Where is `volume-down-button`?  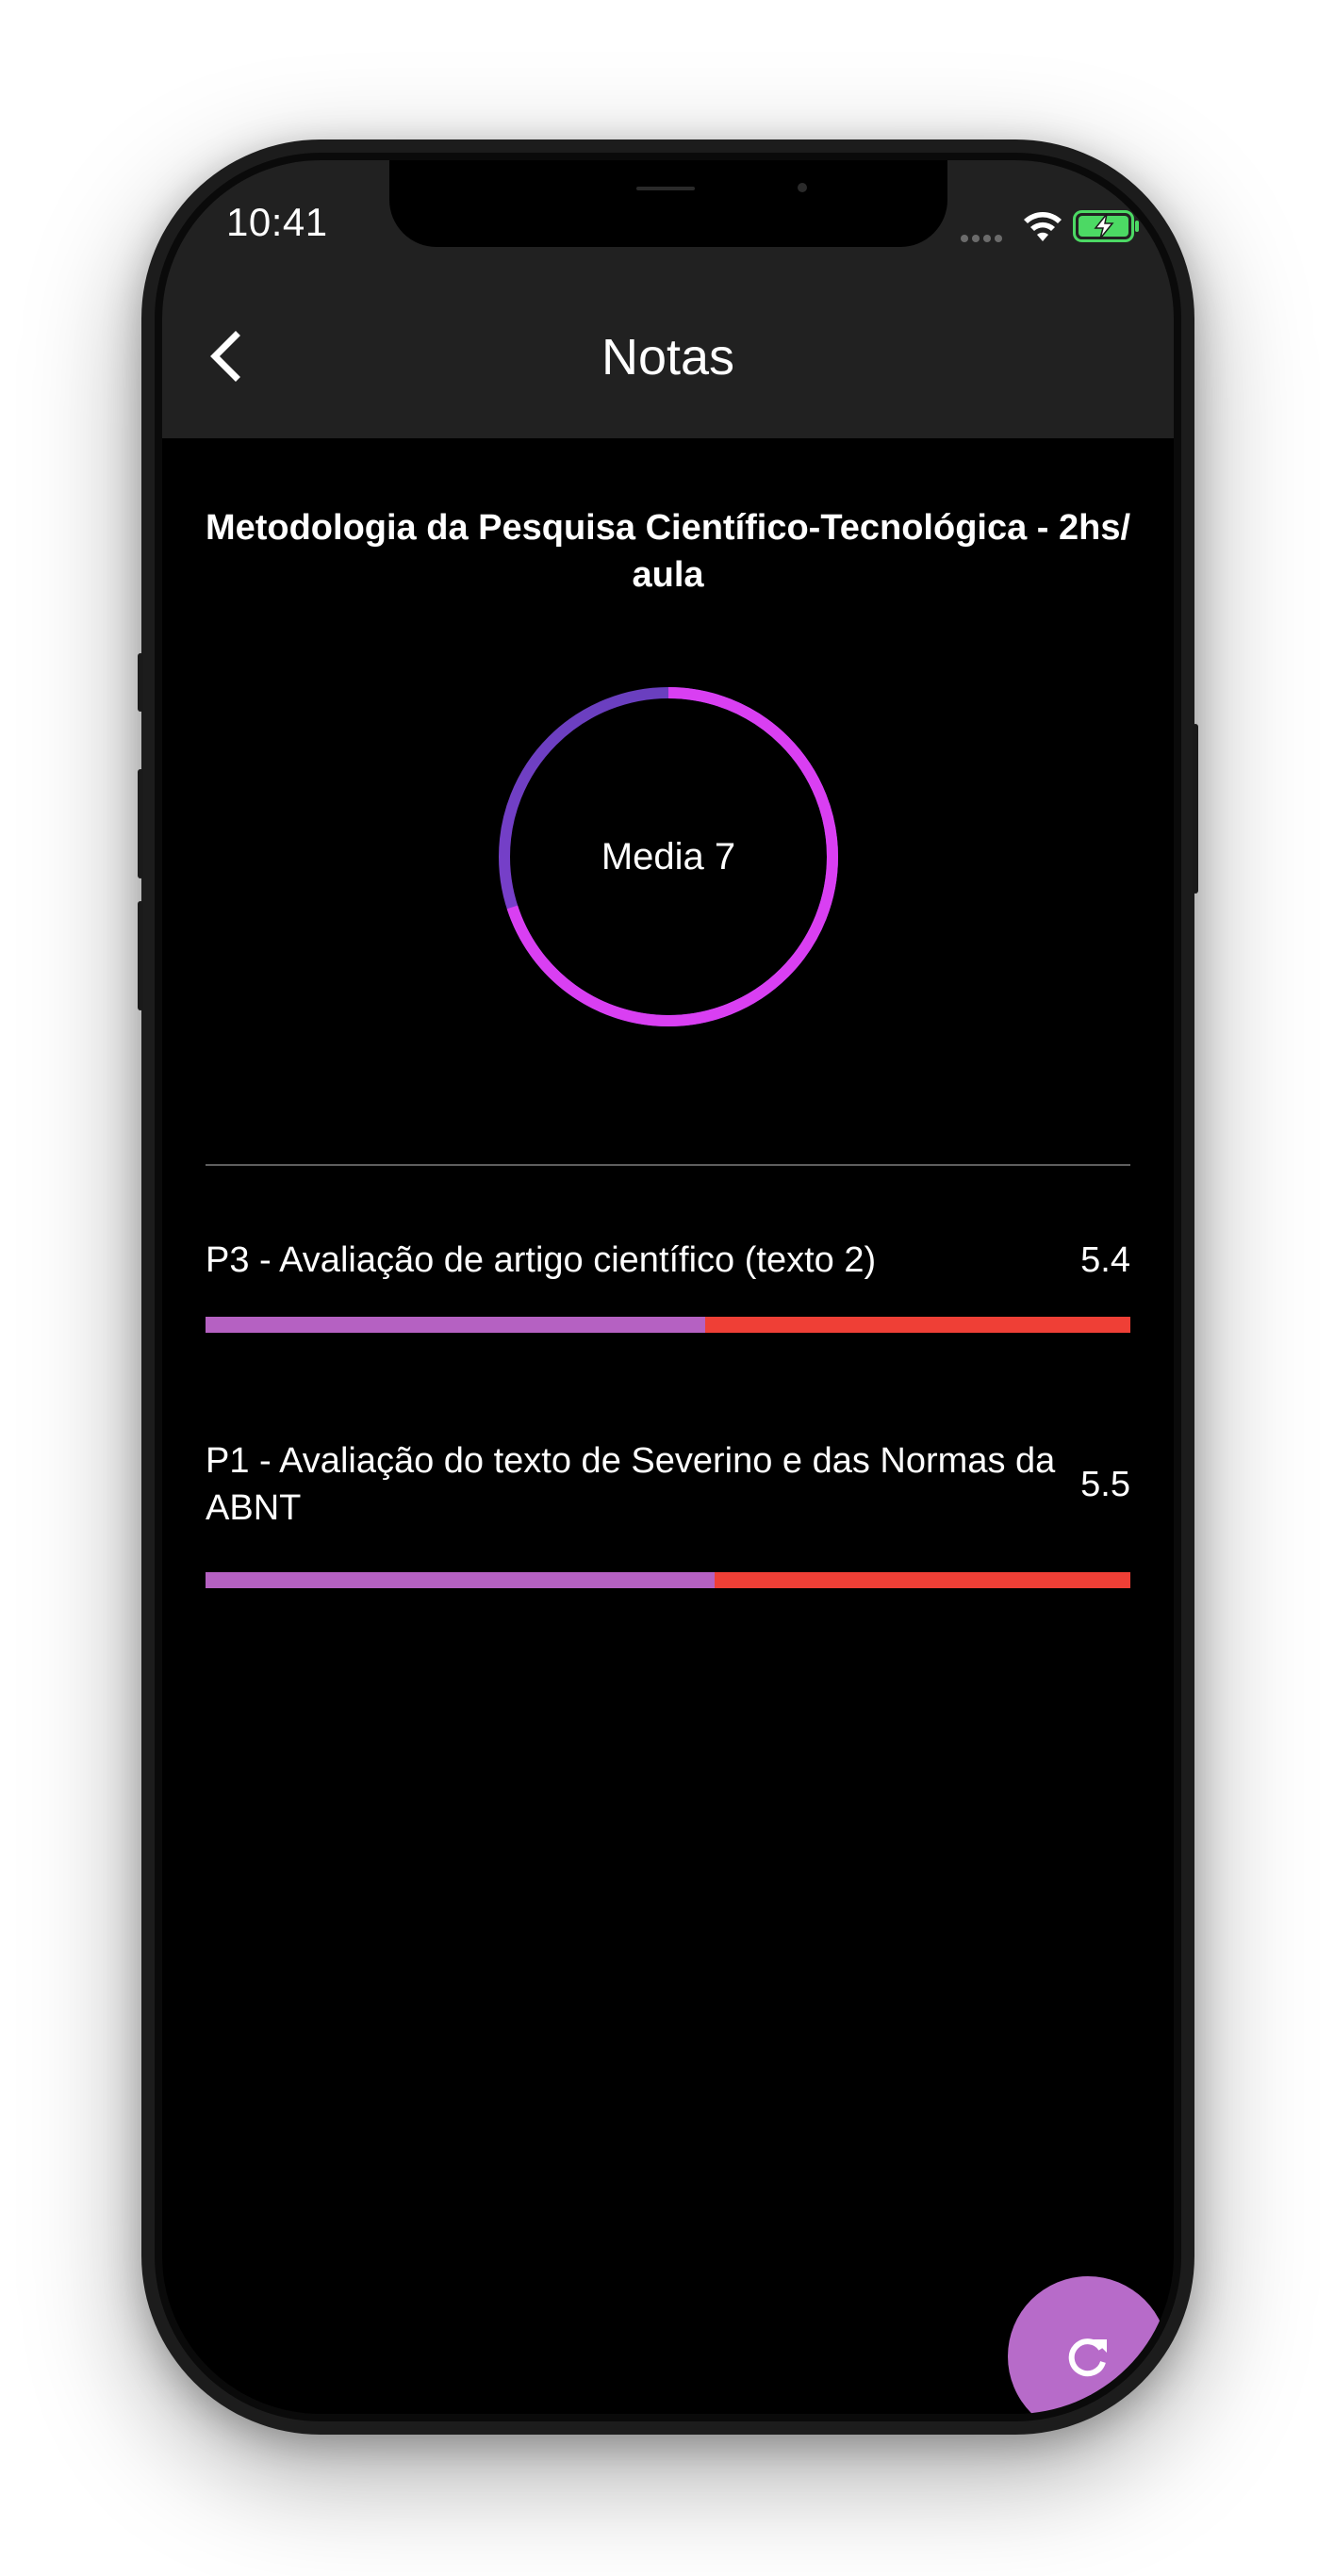
volume-down-button is located at coordinates (140, 955).